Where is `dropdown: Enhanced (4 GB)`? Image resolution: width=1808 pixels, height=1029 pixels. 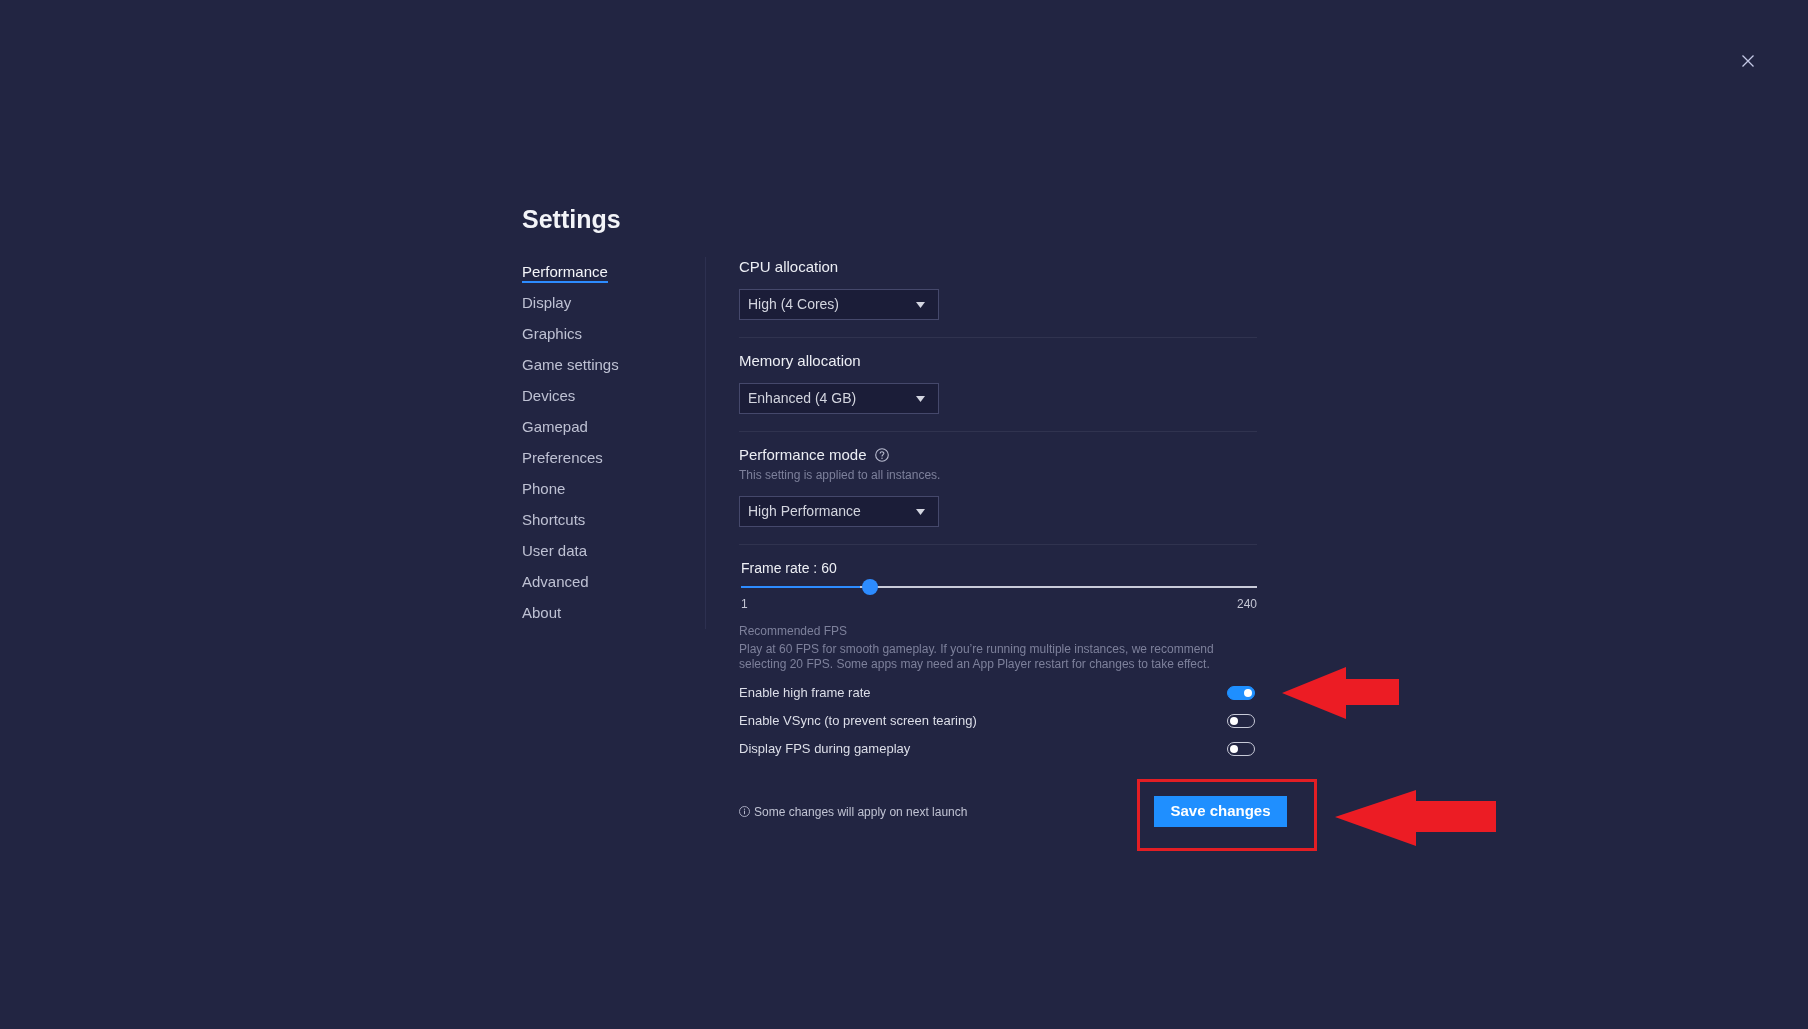
dropdown: Enhanced (4 GB) is located at coordinates (839, 398).